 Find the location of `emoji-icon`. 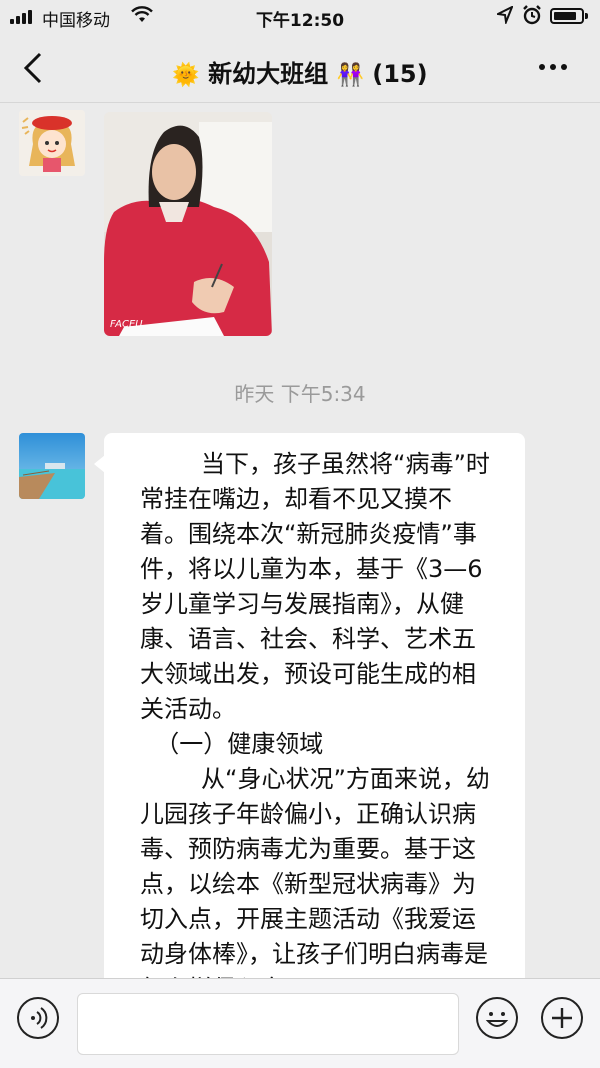

emoji-icon is located at coordinates (497, 1018).